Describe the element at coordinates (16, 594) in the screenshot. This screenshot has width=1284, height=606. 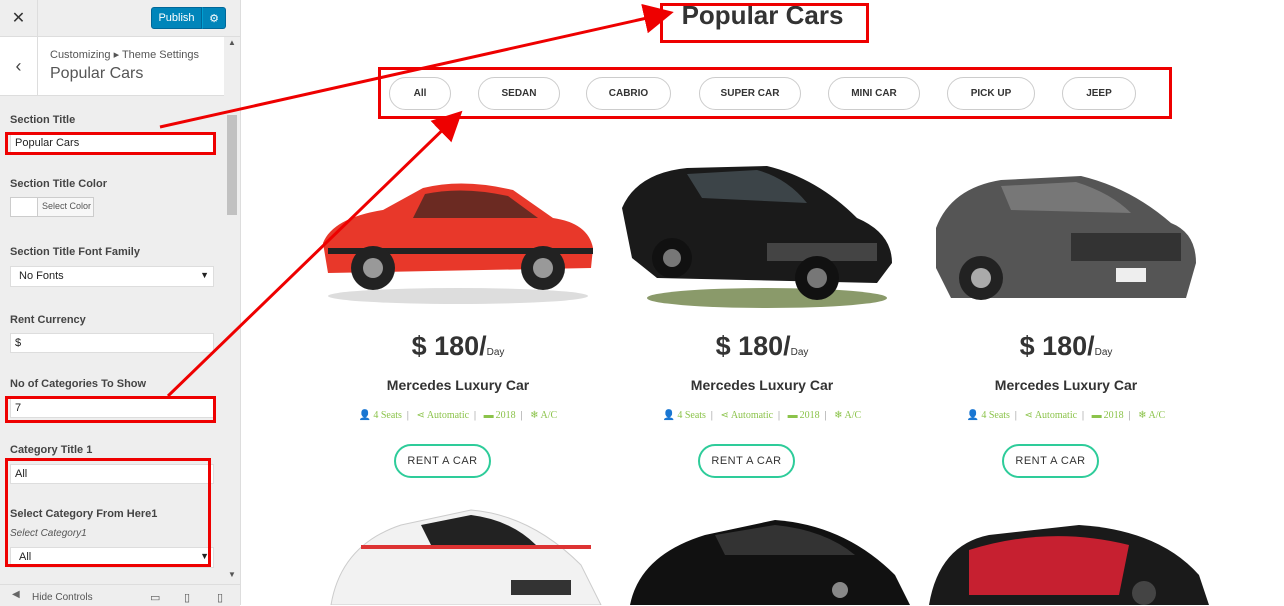
I see `collapse-icon: ◀` at that location.